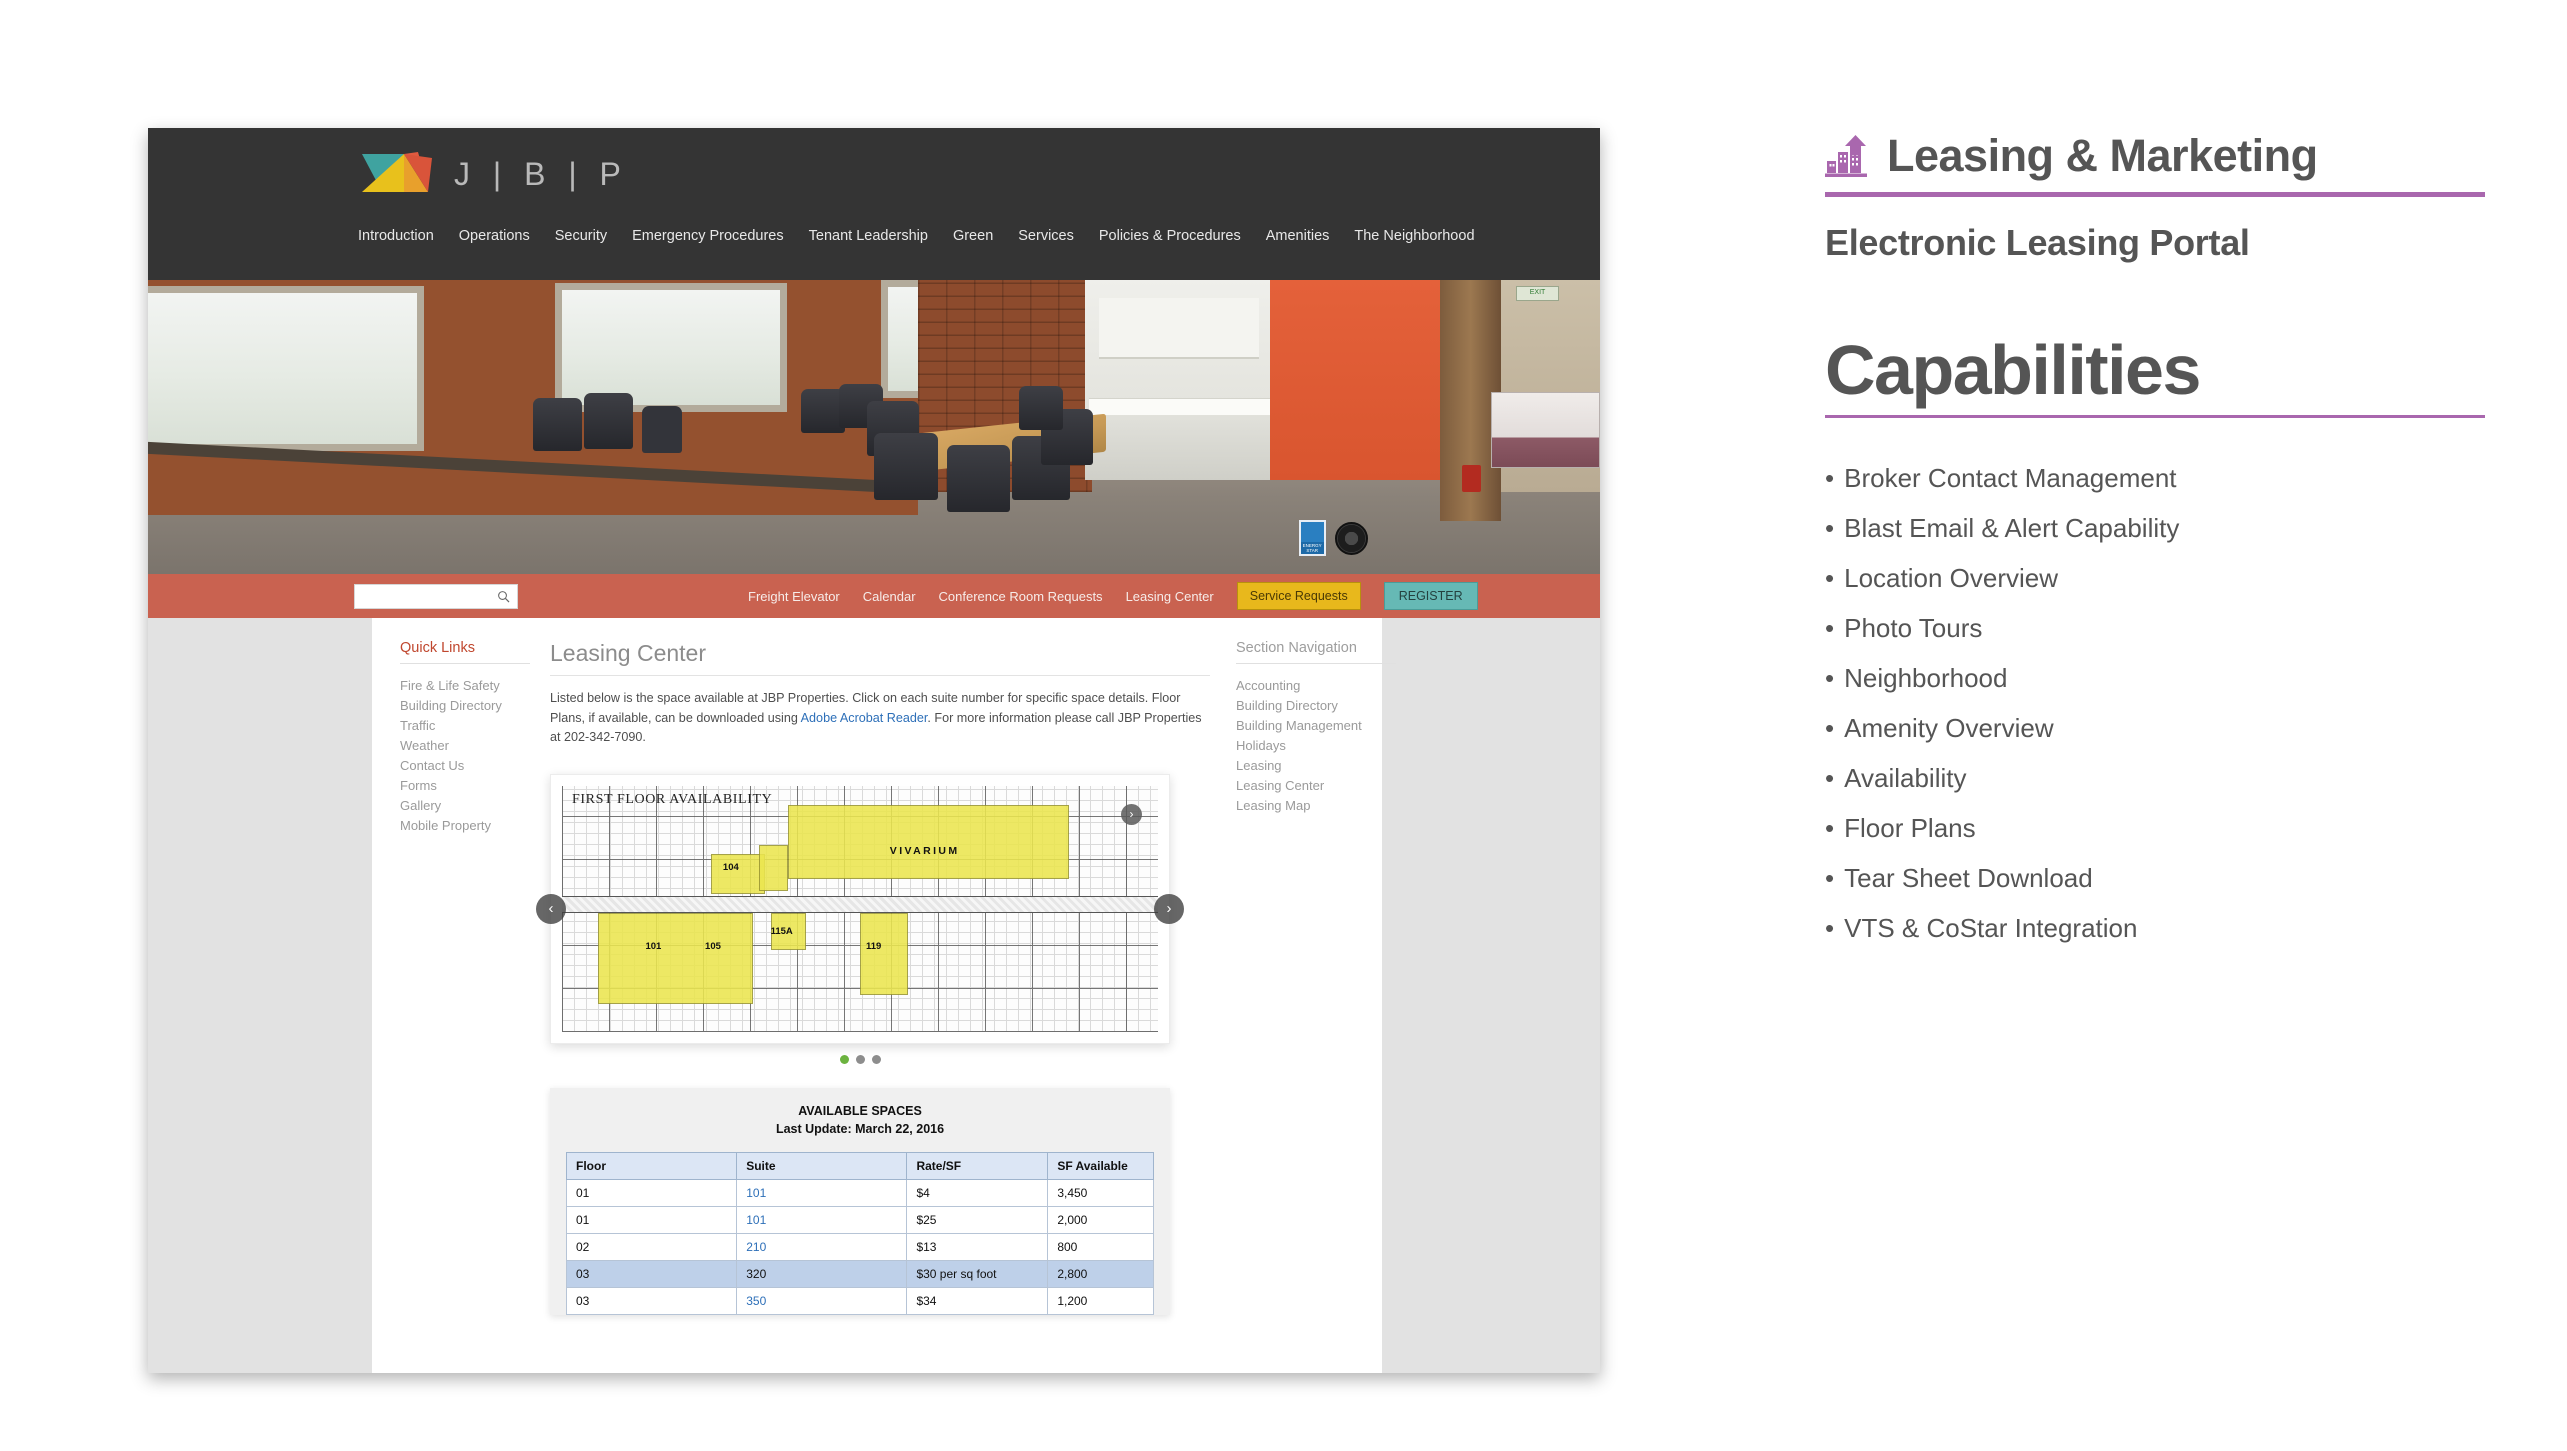 This screenshot has height=1451, width=2567. I want to click on quick-link-gallery: Gallery, so click(465, 805).